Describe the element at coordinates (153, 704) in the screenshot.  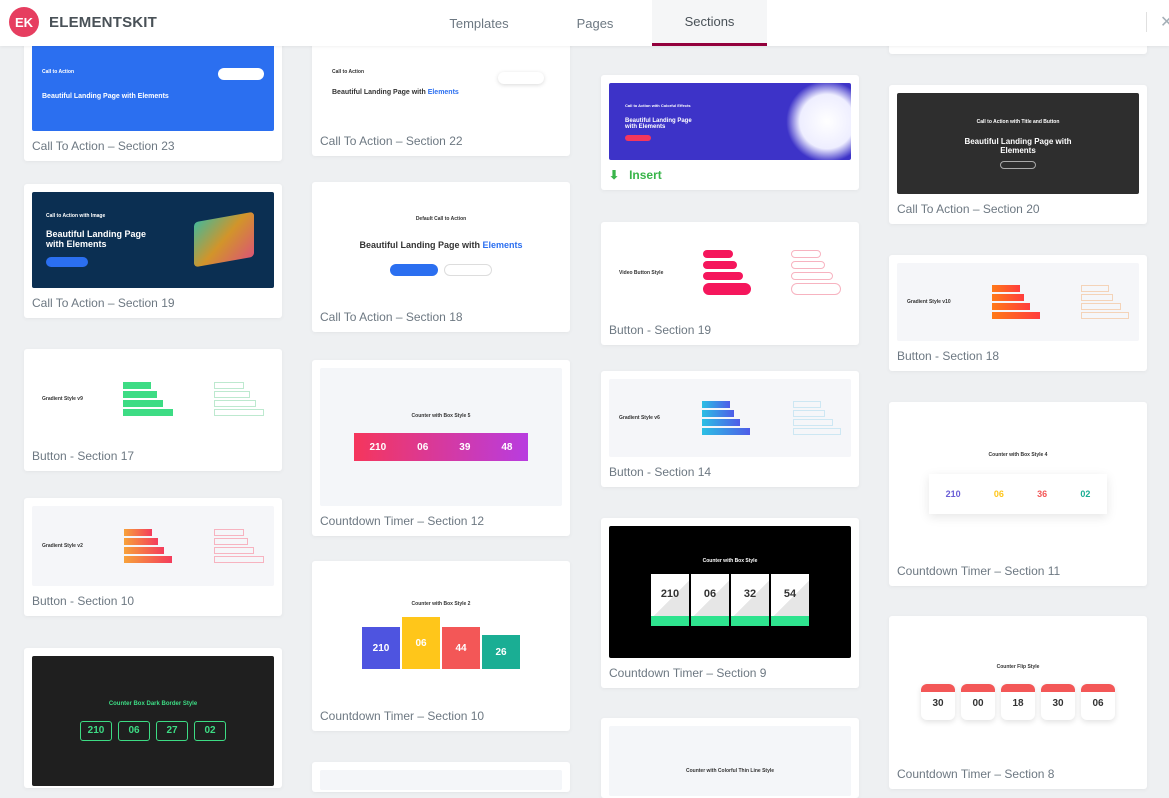
I see `thumb-heading: Counter Box Dark Border Style` at that location.